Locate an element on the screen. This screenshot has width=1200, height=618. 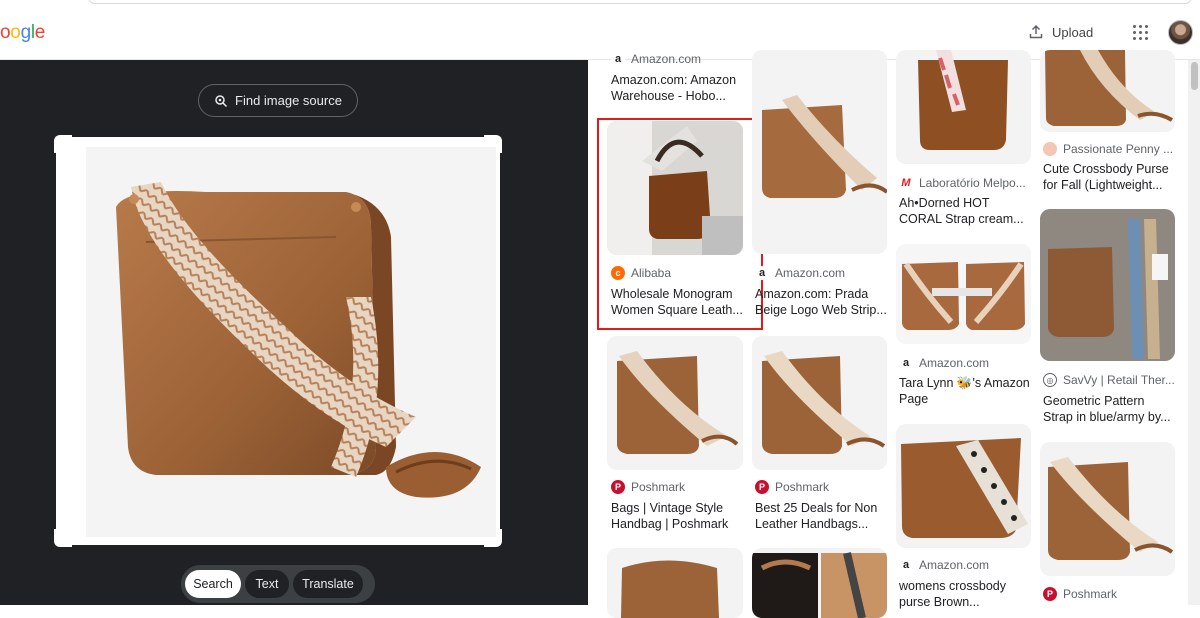
logo-letter: g is located at coordinates (26, 32).